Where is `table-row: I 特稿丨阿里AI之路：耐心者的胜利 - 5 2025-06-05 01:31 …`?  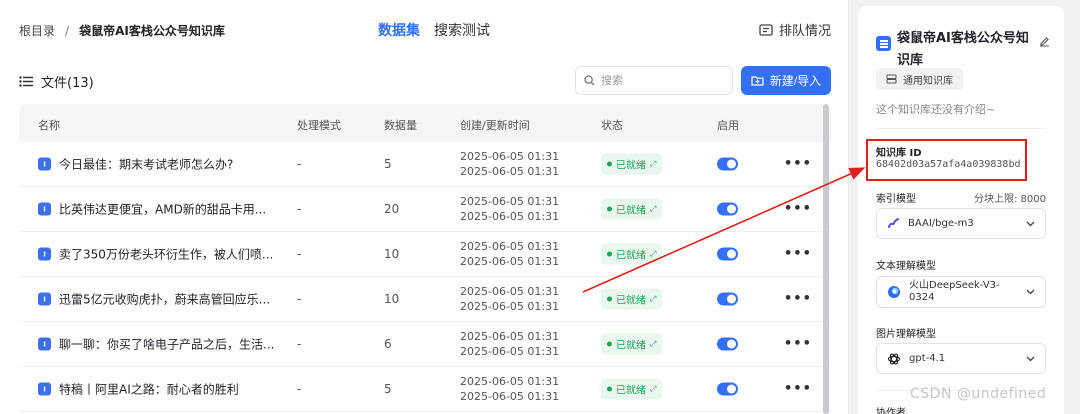
table-row: I 特稿丨阿里AI之路：耐心者的胜利 - 5 2025-06-05 01:31 … is located at coordinates (425, 389).